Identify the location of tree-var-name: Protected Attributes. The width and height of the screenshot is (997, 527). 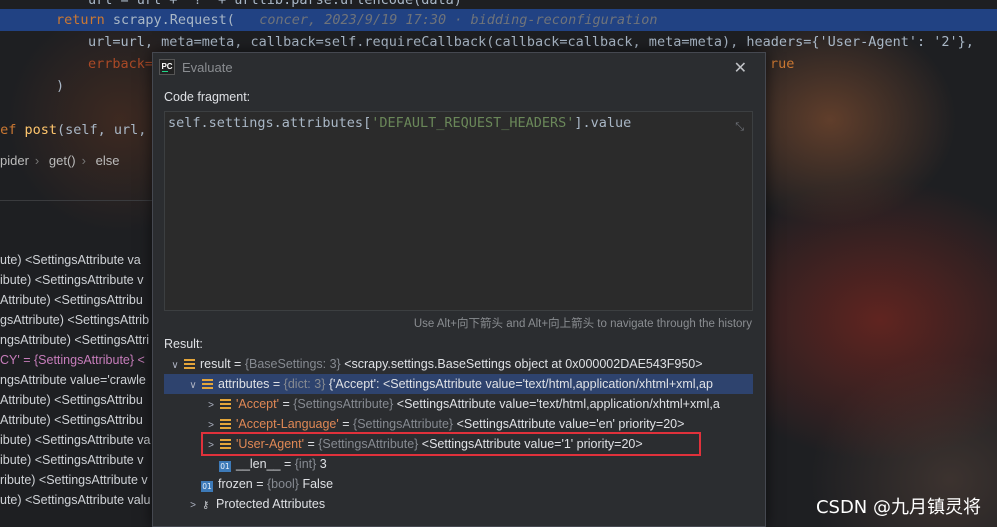
(271, 504).